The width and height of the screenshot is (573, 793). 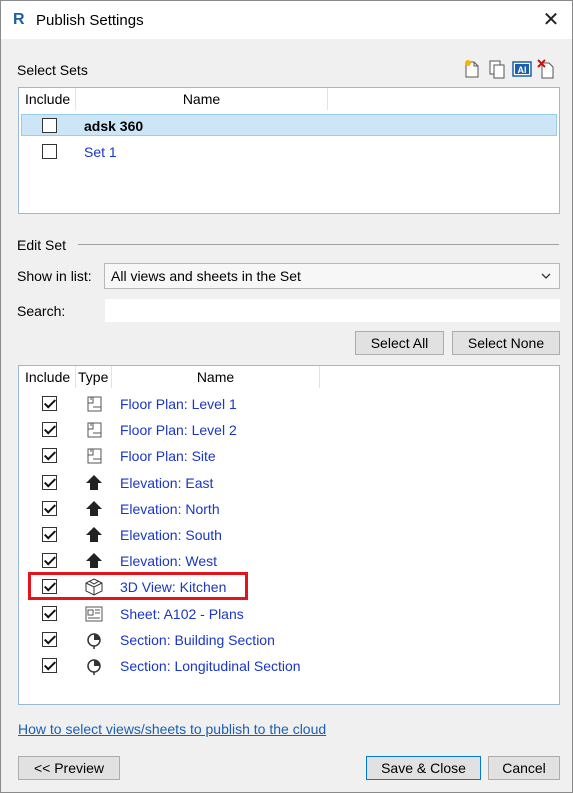 What do you see at coordinates (54, 276) in the screenshot?
I see `show-in-list-label: Show in list:` at bounding box center [54, 276].